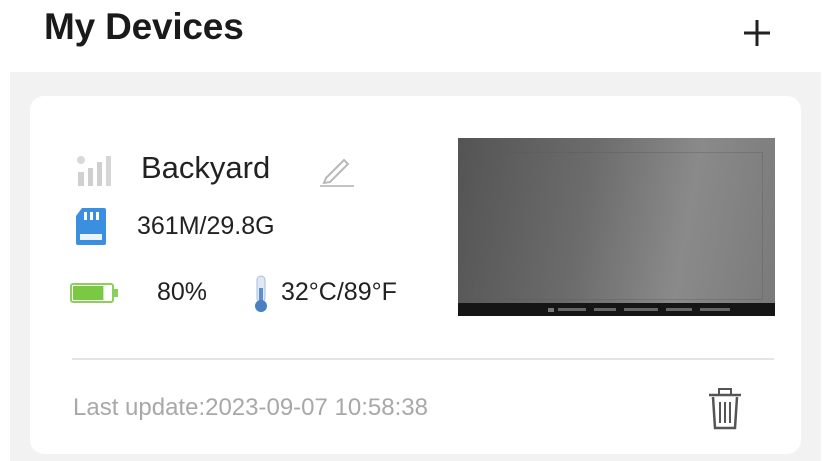 Image resolution: width=829 pixels, height=461 pixels. Describe the element at coordinates (261, 294) in the screenshot. I see `thermometer-icon` at that location.